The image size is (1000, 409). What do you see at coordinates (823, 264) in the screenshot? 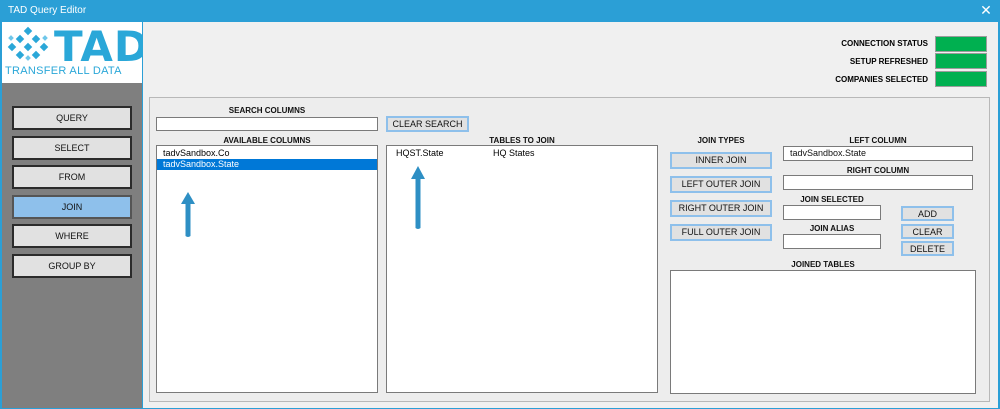
I see `joined-tables-label: JOINED TABLES` at bounding box center [823, 264].